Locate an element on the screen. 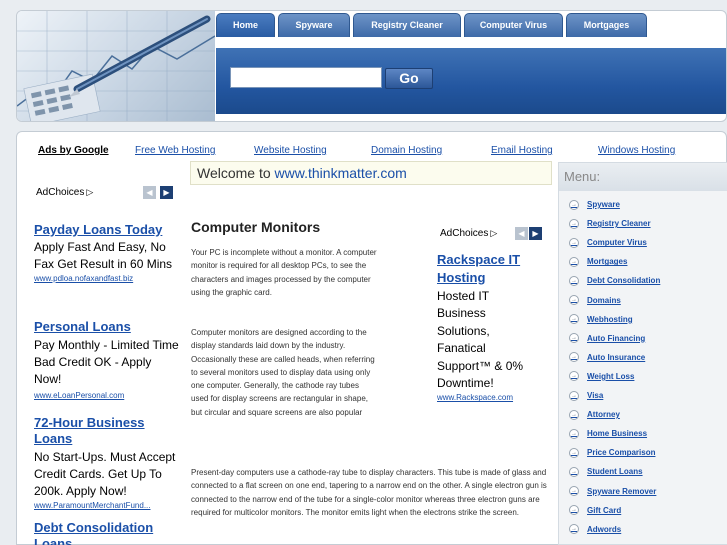 This screenshot has height=545, width=727. menu-item-label: Attorney is located at coordinates (603, 415).